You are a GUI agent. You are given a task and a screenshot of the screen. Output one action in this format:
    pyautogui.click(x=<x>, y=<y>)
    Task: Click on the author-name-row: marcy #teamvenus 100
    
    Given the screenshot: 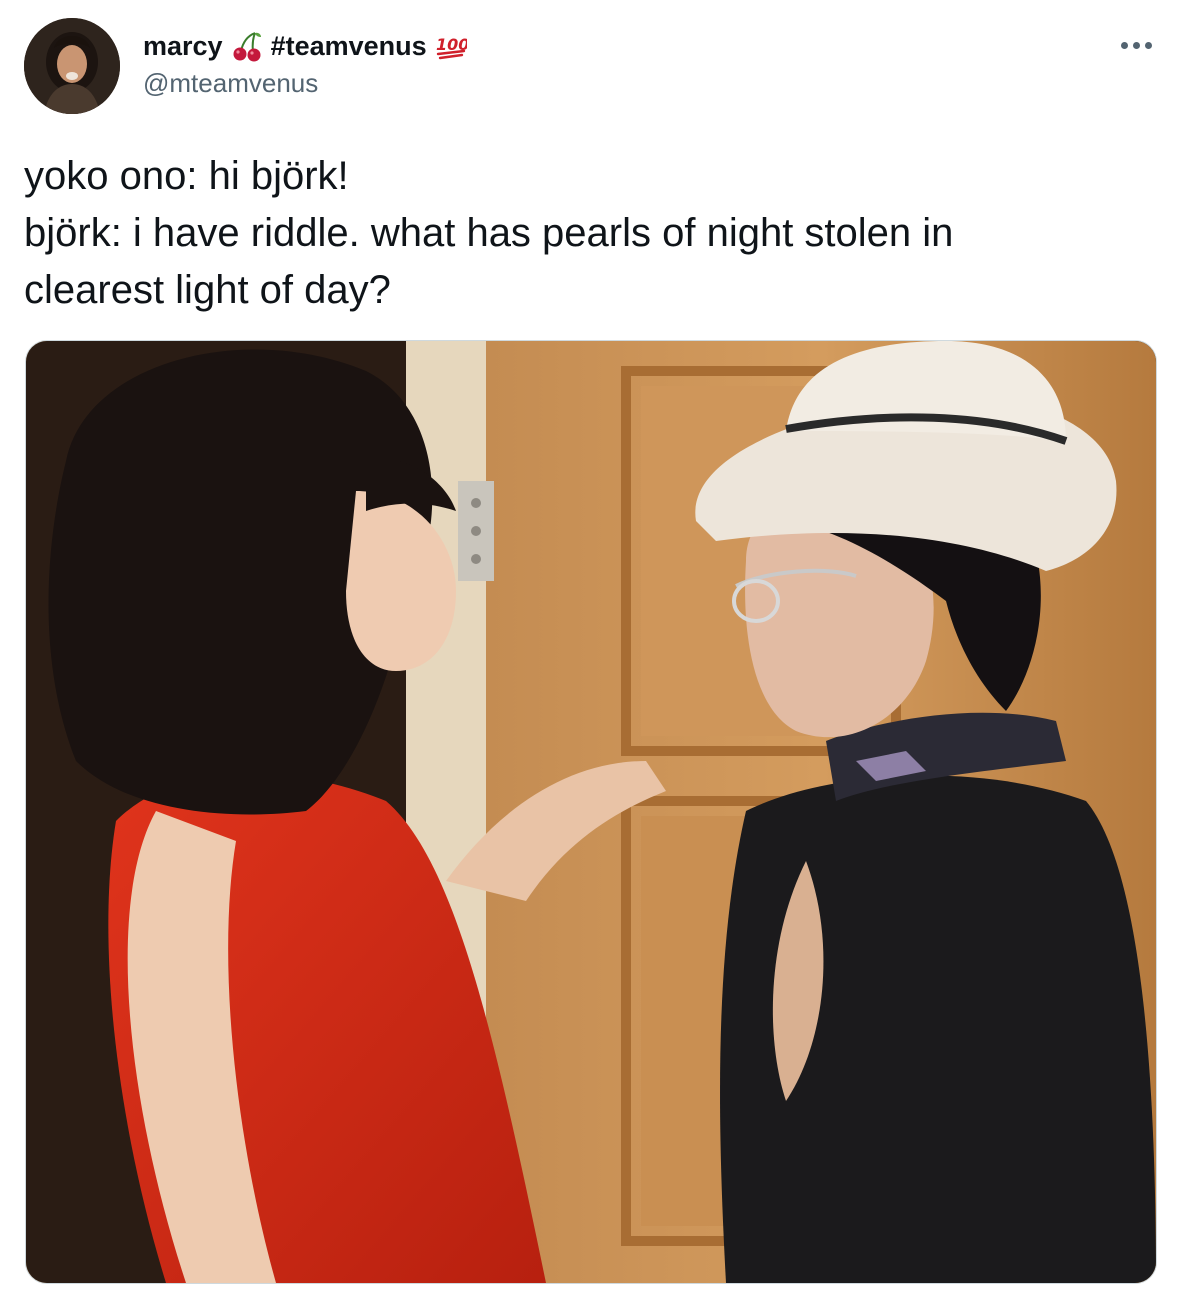 What is the action you would take?
    pyautogui.click(x=305, y=46)
    